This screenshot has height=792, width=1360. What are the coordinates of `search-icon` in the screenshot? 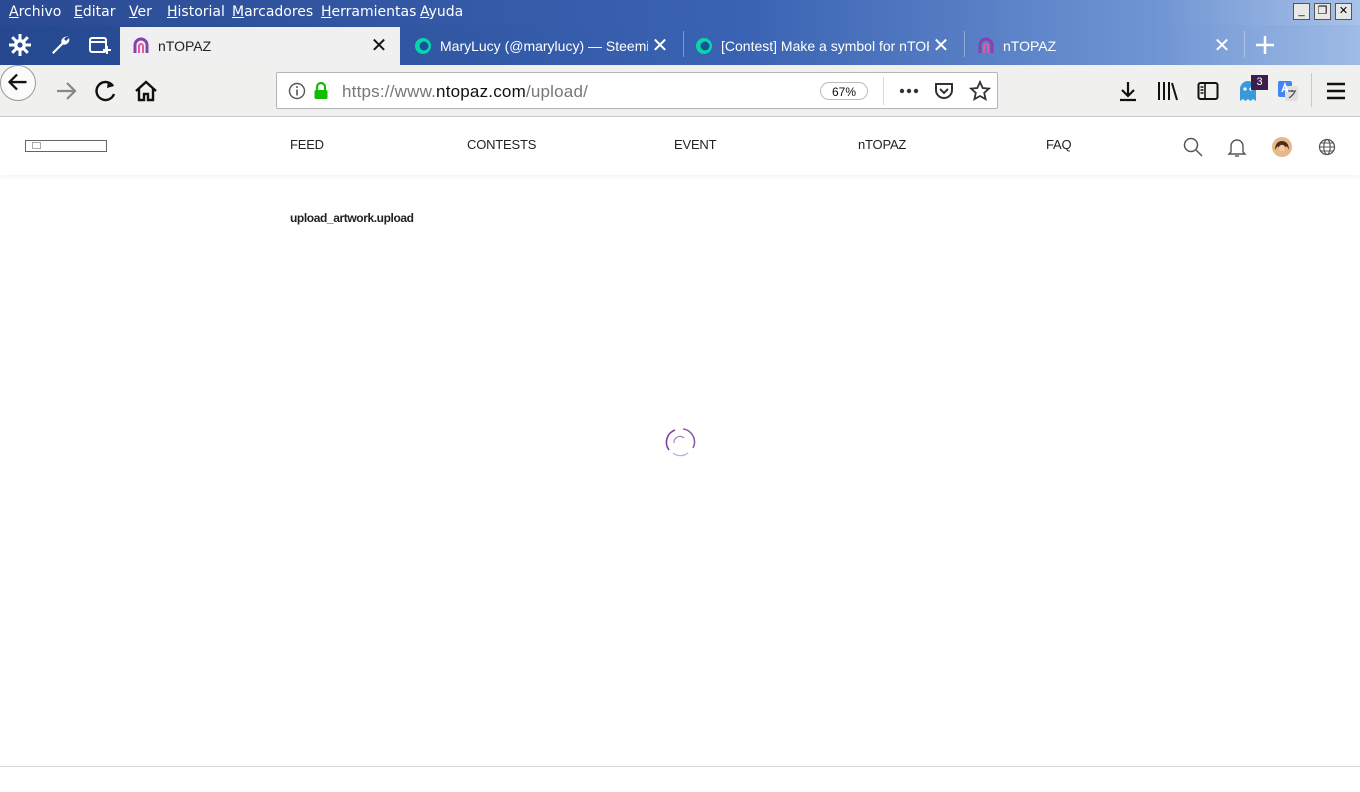 It's located at (1193, 147).